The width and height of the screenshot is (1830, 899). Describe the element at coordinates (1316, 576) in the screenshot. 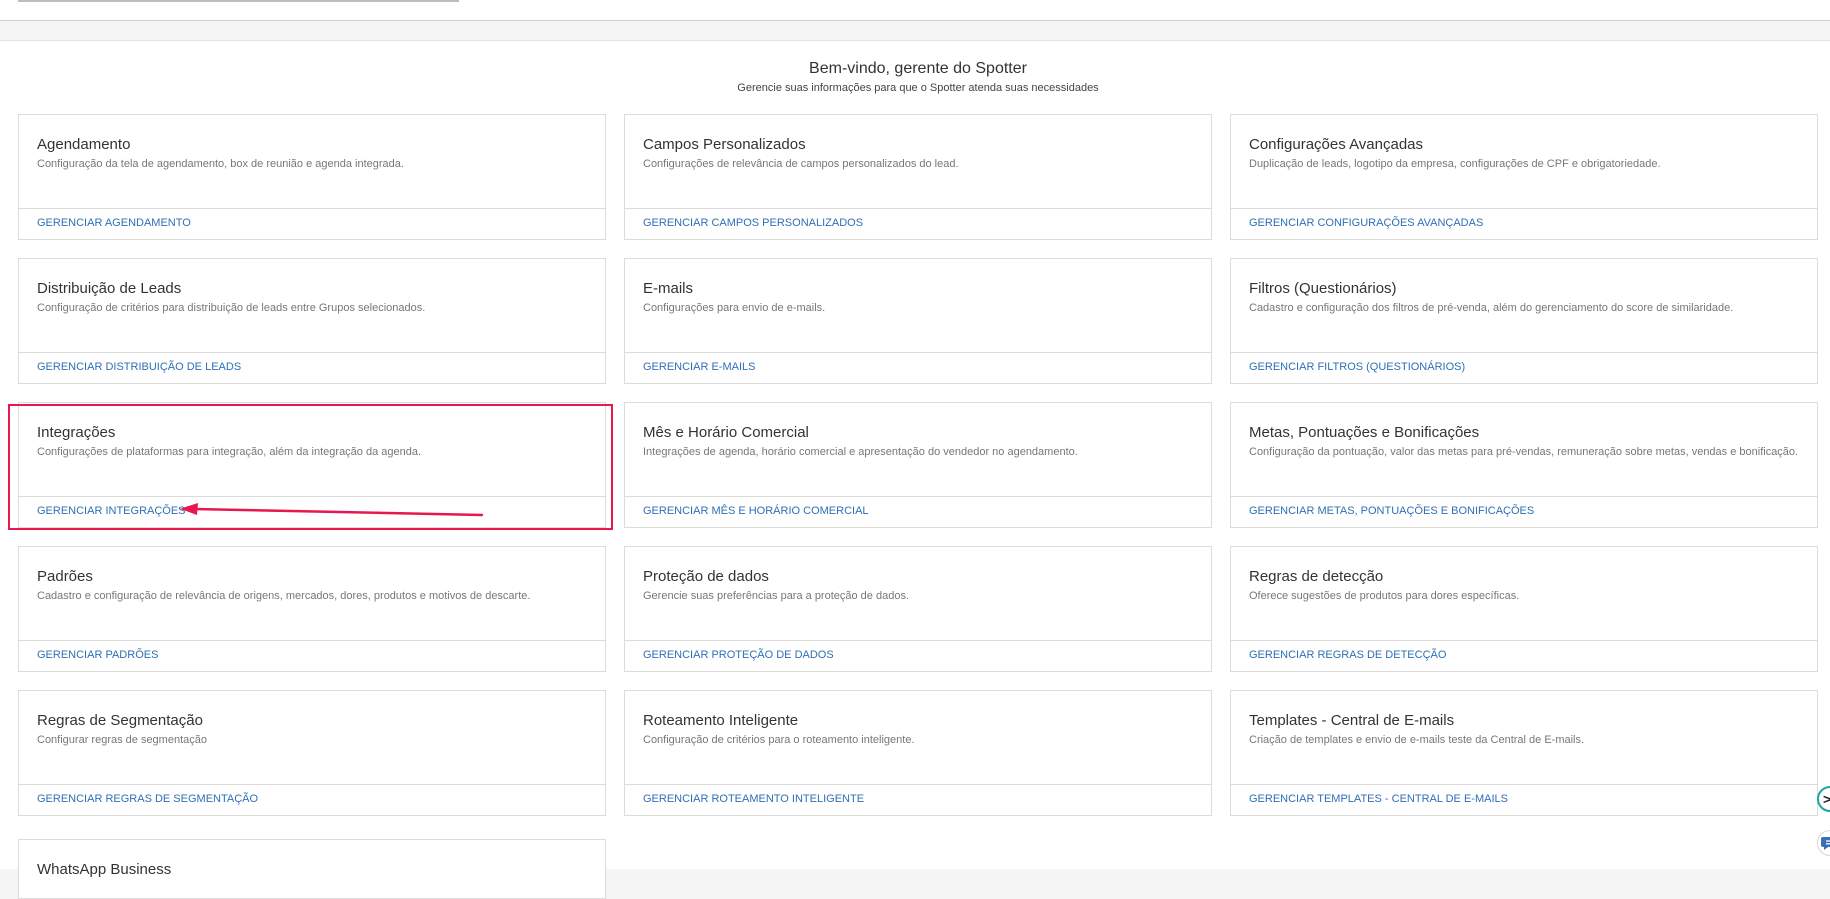

I see `card-title: Regras de detecção` at that location.